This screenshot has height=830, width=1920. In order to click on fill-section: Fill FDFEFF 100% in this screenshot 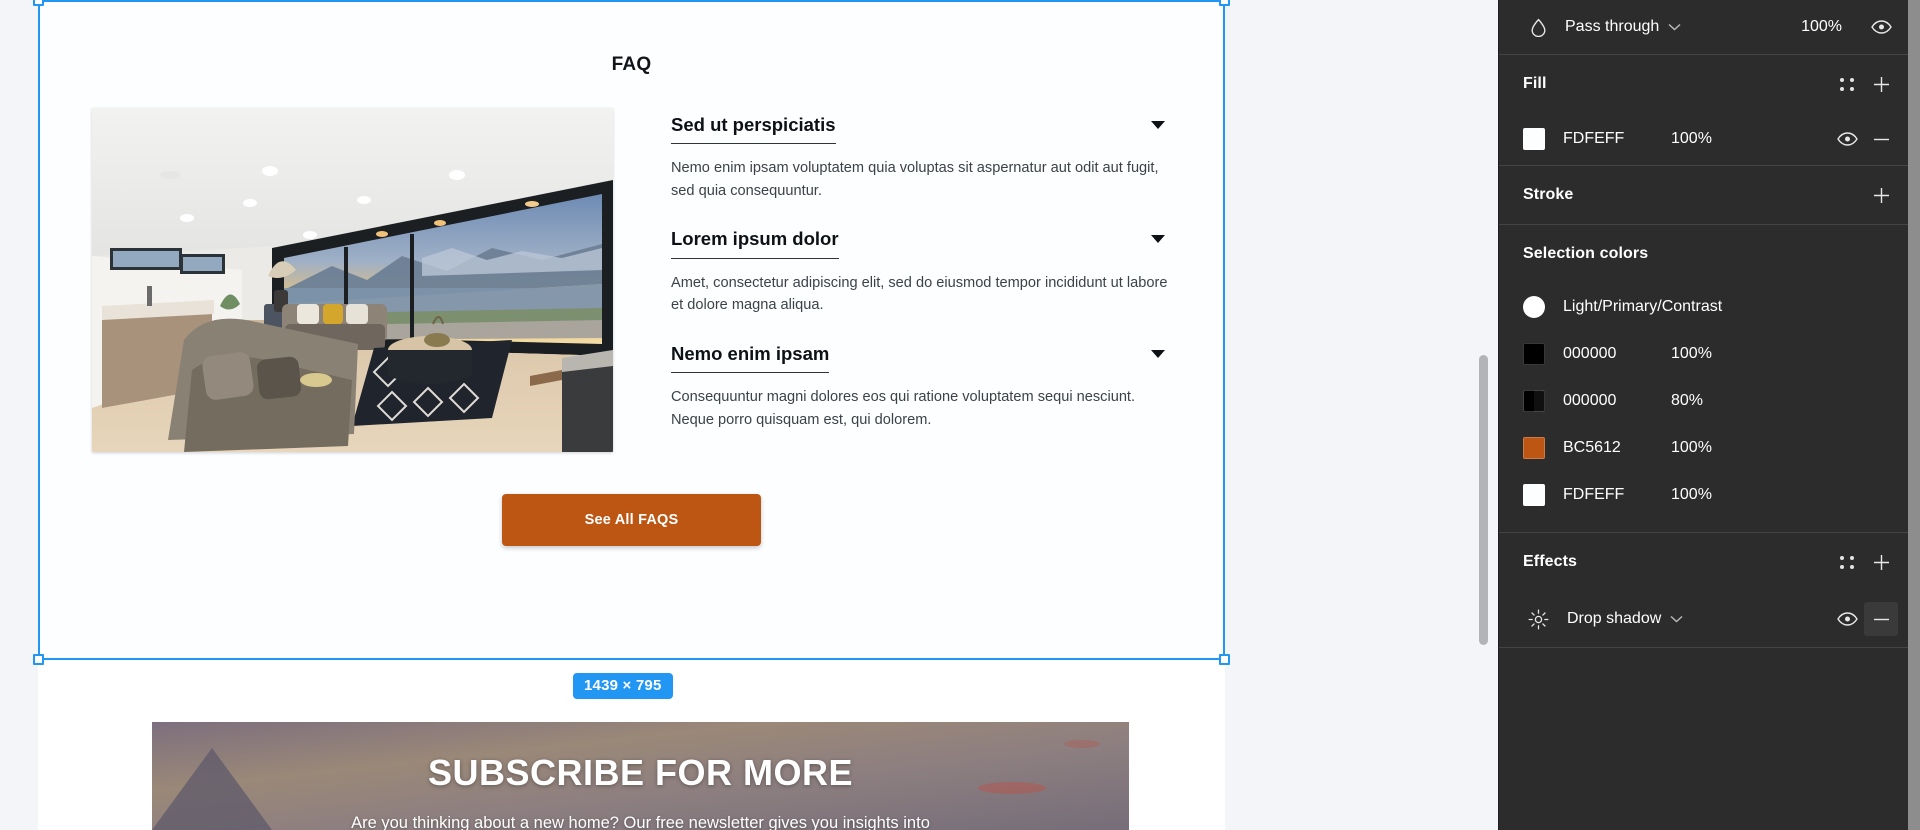, I will do `click(1709, 110)`.